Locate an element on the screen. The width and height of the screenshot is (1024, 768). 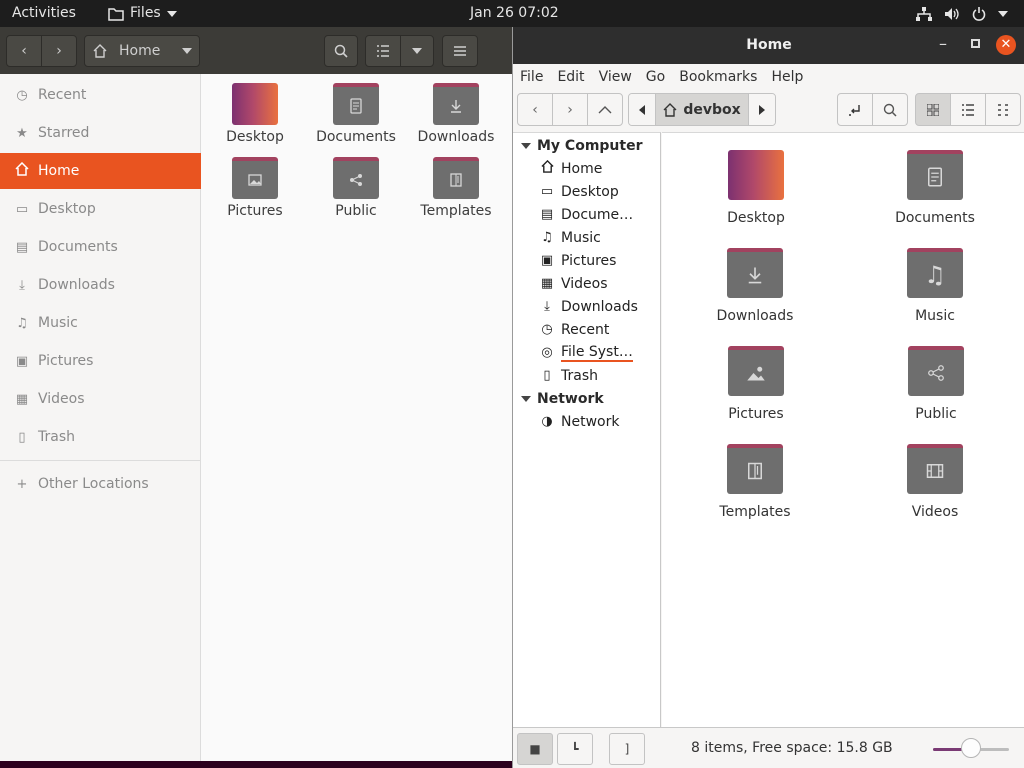
tree-item-pictures: ▣ Pictures is located at coordinates (578, 260).